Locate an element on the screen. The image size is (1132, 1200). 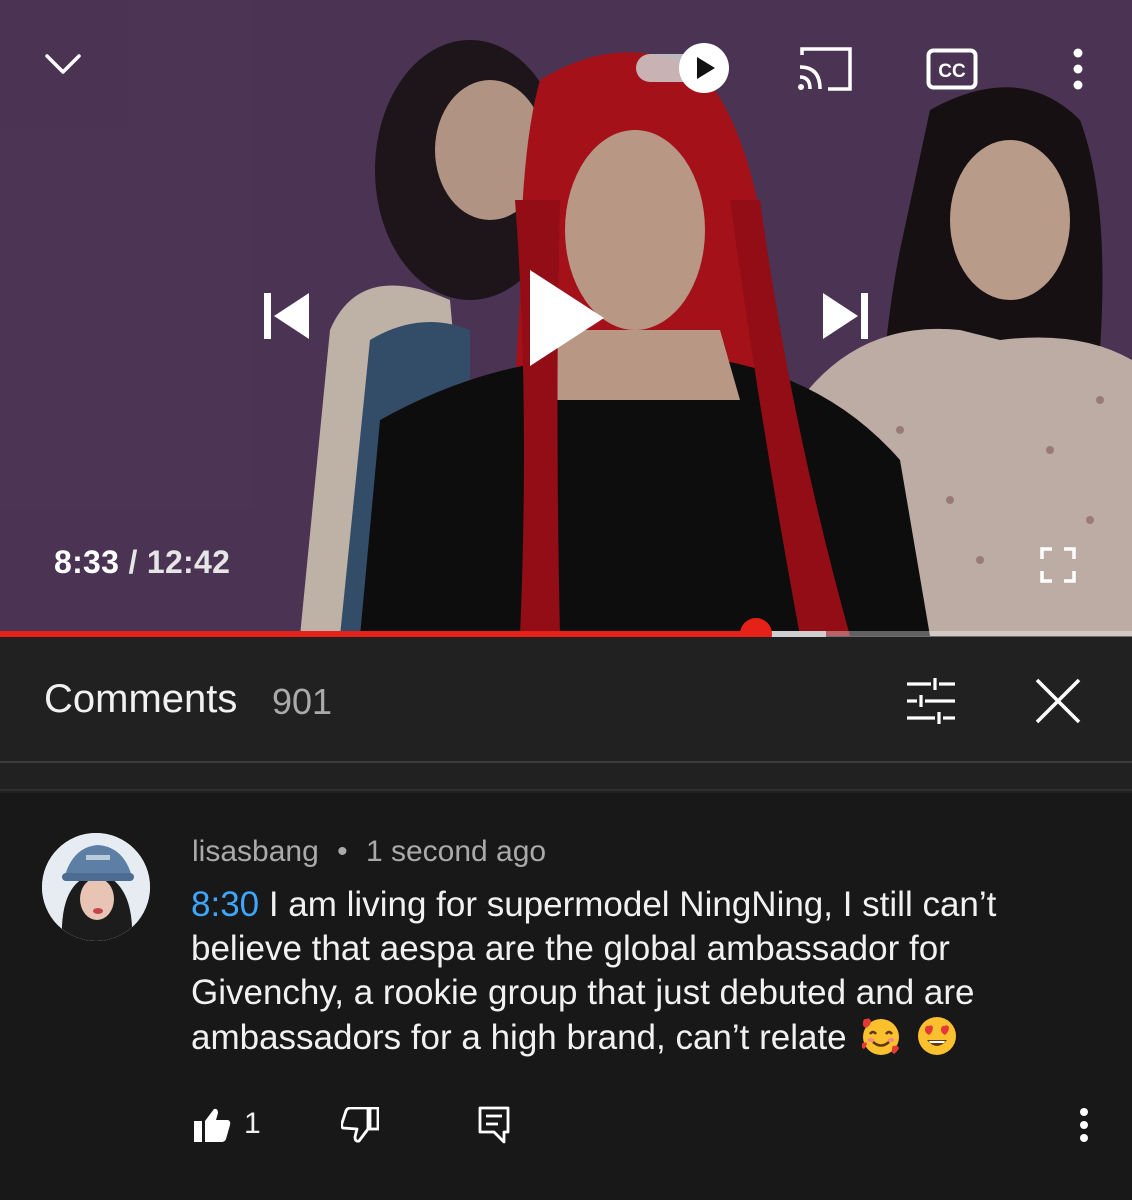
closed-captions-icon: CC is located at coordinates (952, 69).